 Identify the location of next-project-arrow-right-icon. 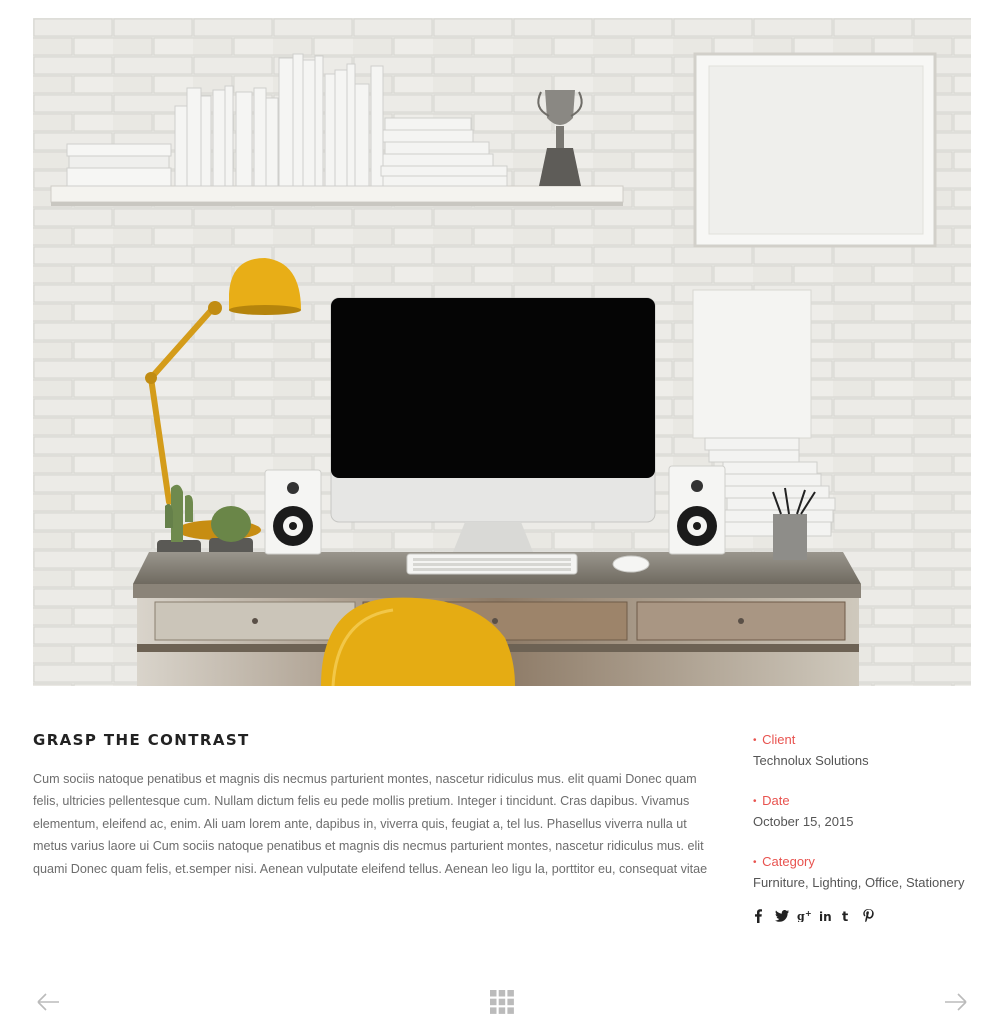
(956, 1002).